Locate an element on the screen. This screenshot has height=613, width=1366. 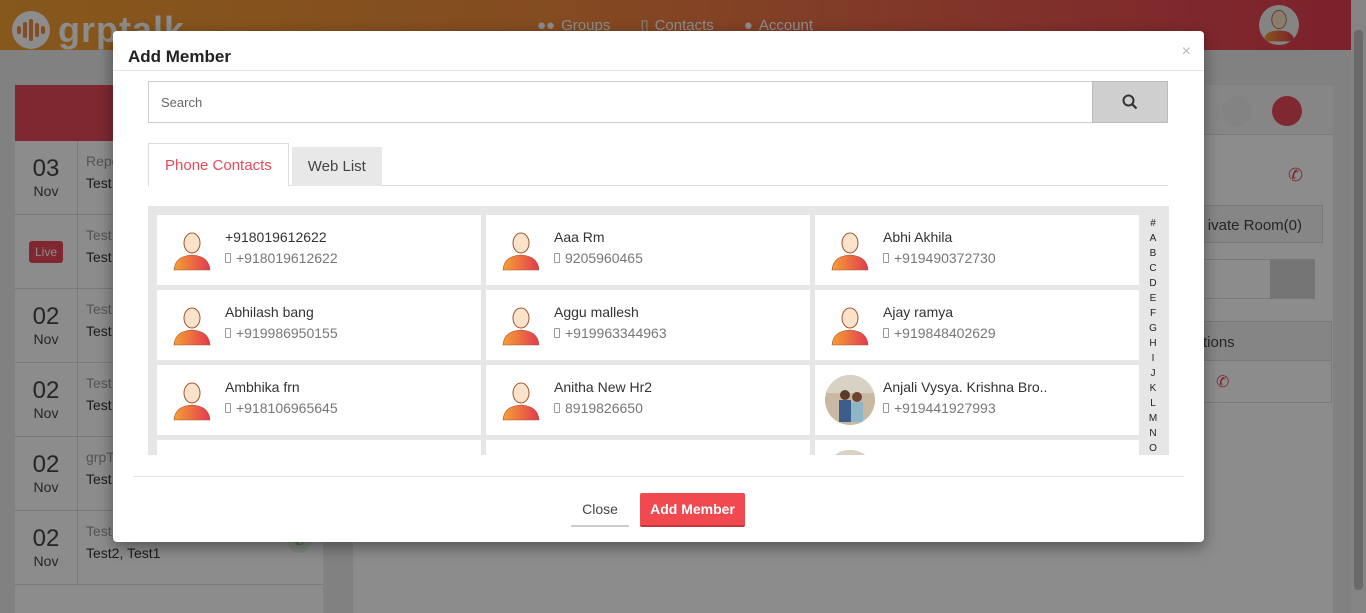
modal-title: Add Member is located at coordinates (179, 56).